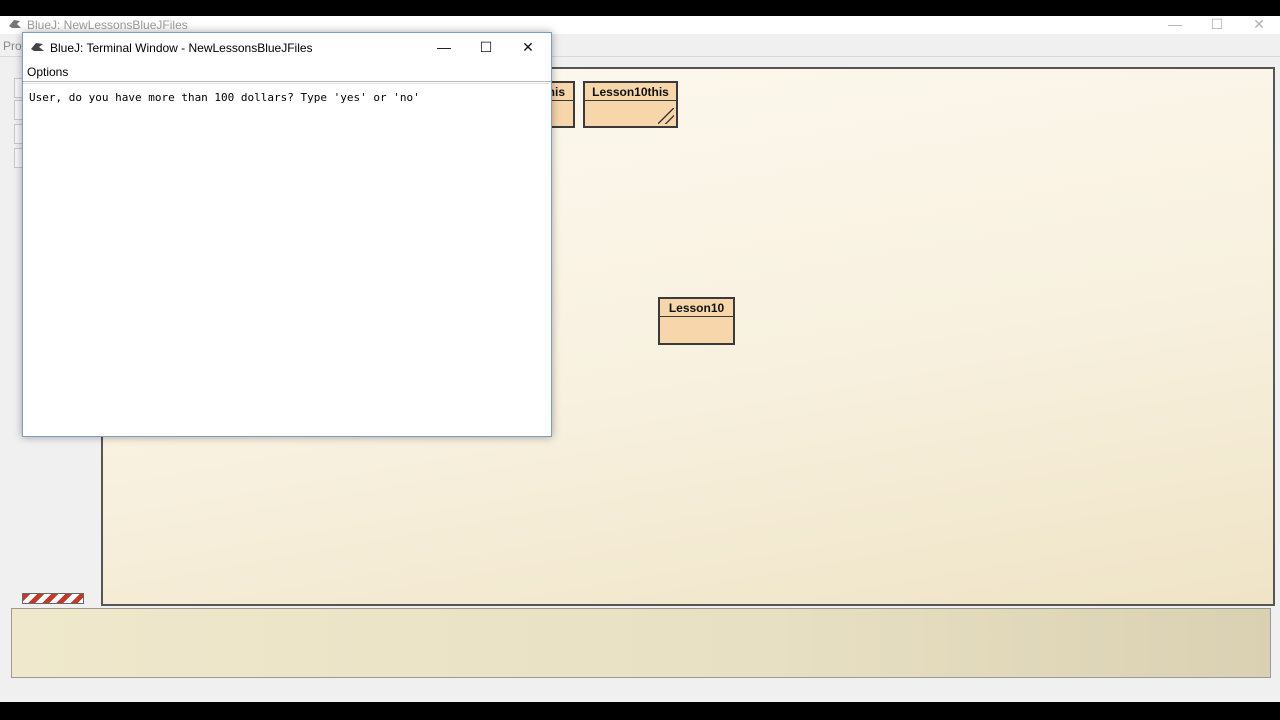 The width and height of the screenshot is (1280, 720). I want to click on menu-options: Options, so click(47, 72).